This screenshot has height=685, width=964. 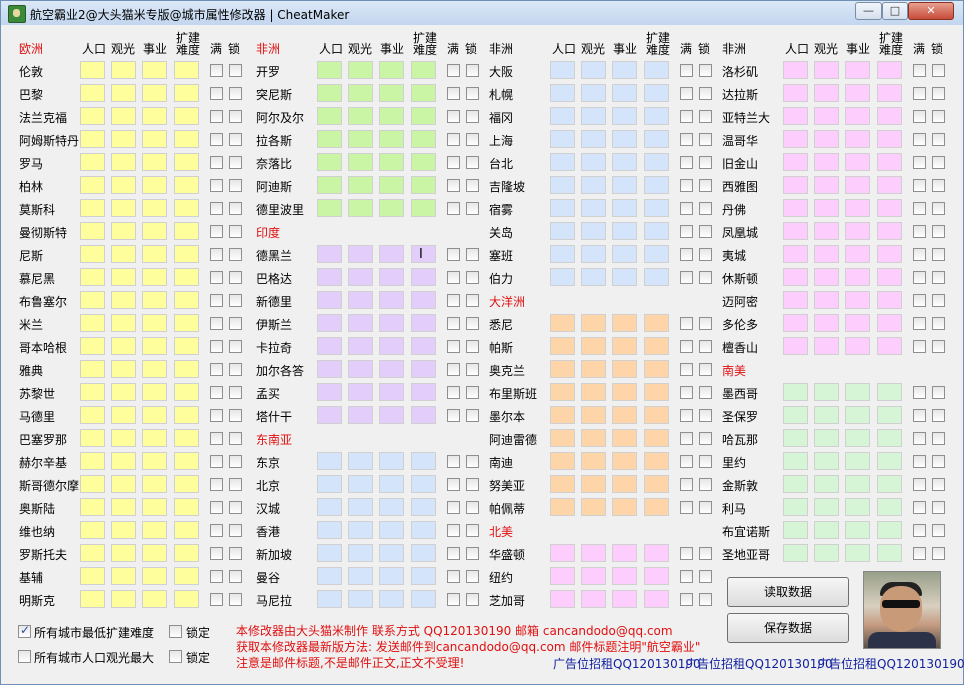 I want to click on close-button: ✕, so click(x=931, y=11).